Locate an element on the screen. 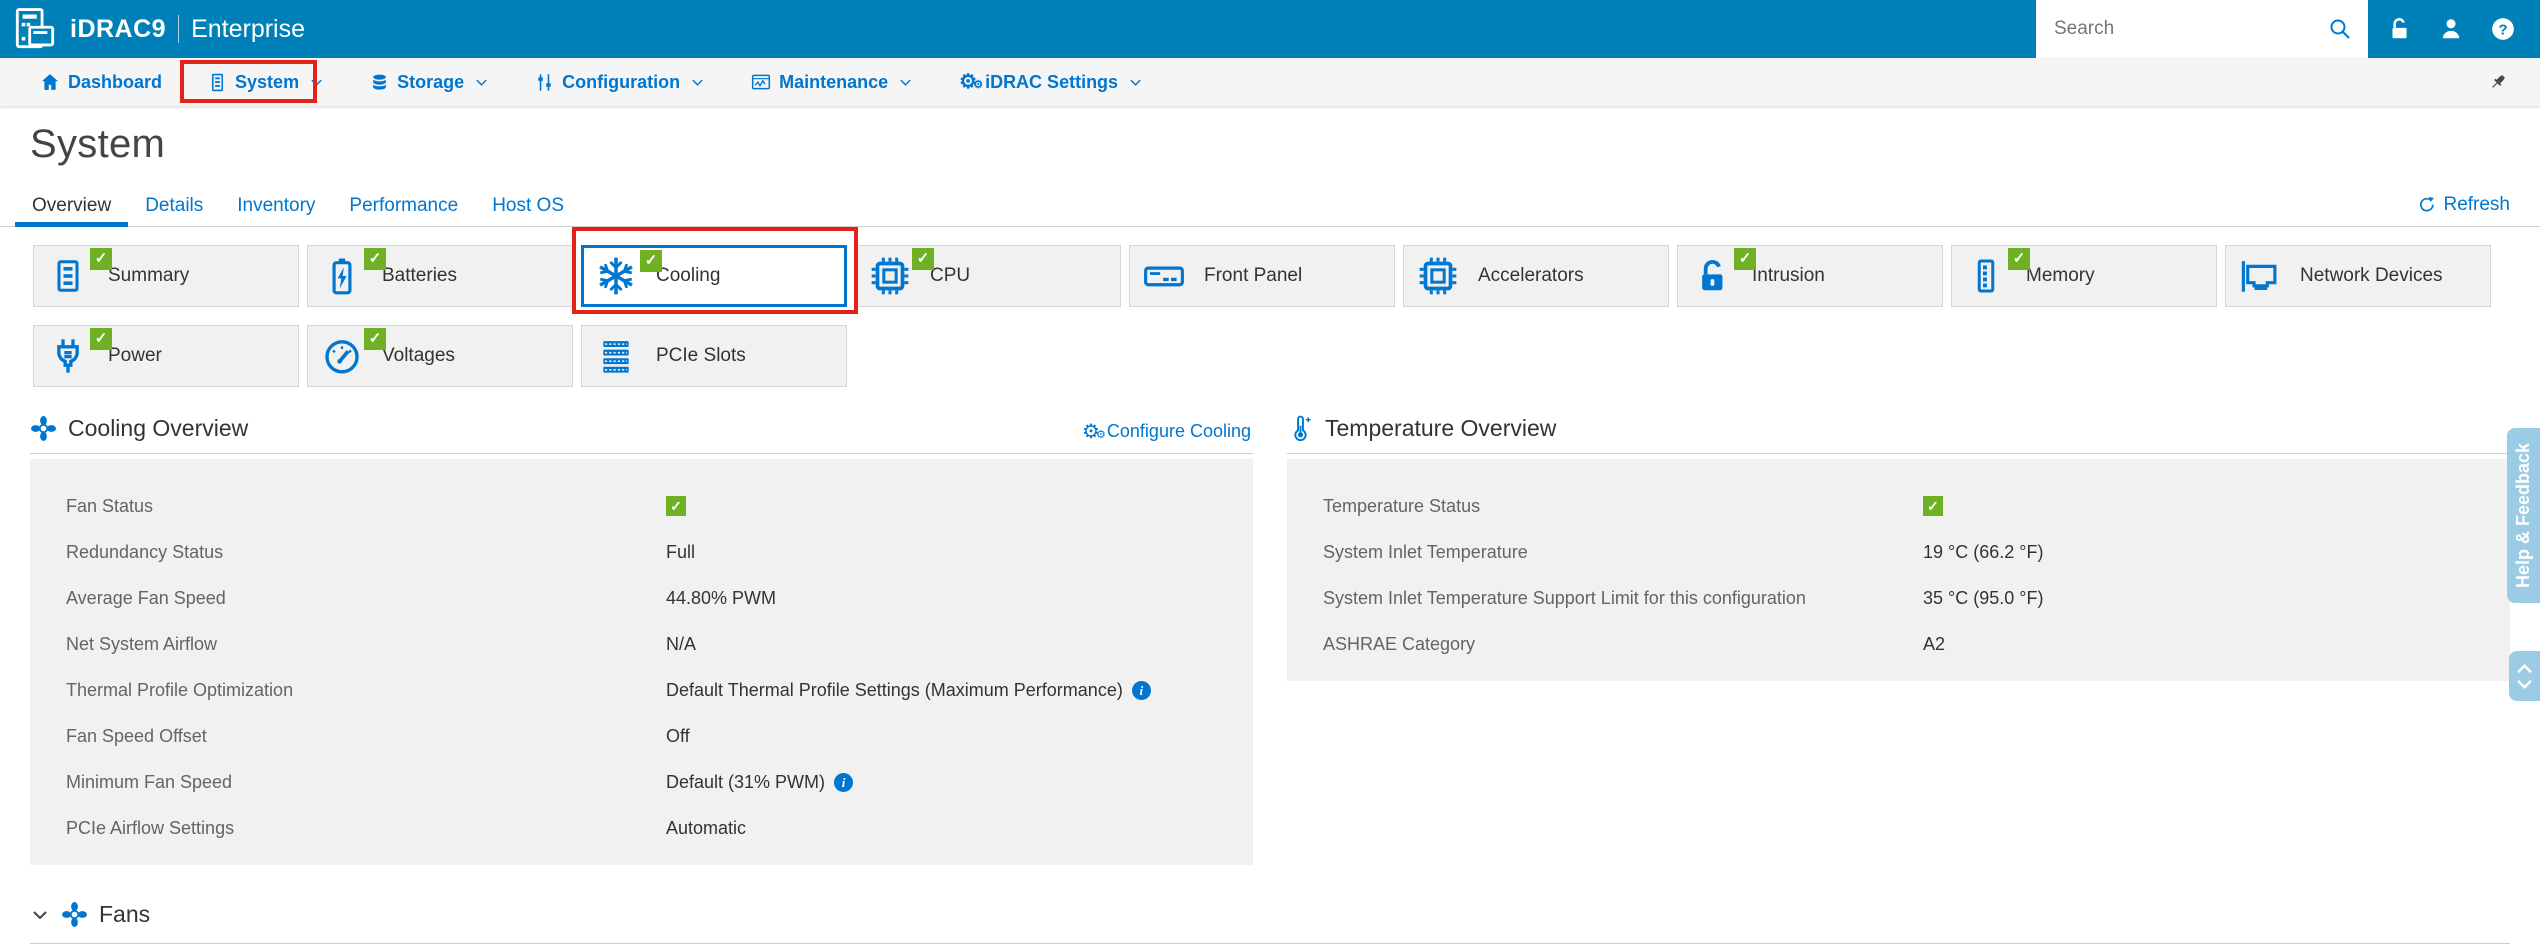 The height and width of the screenshot is (944, 2540). kv-row-fan-status: Fan Status is located at coordinates (659, 506).